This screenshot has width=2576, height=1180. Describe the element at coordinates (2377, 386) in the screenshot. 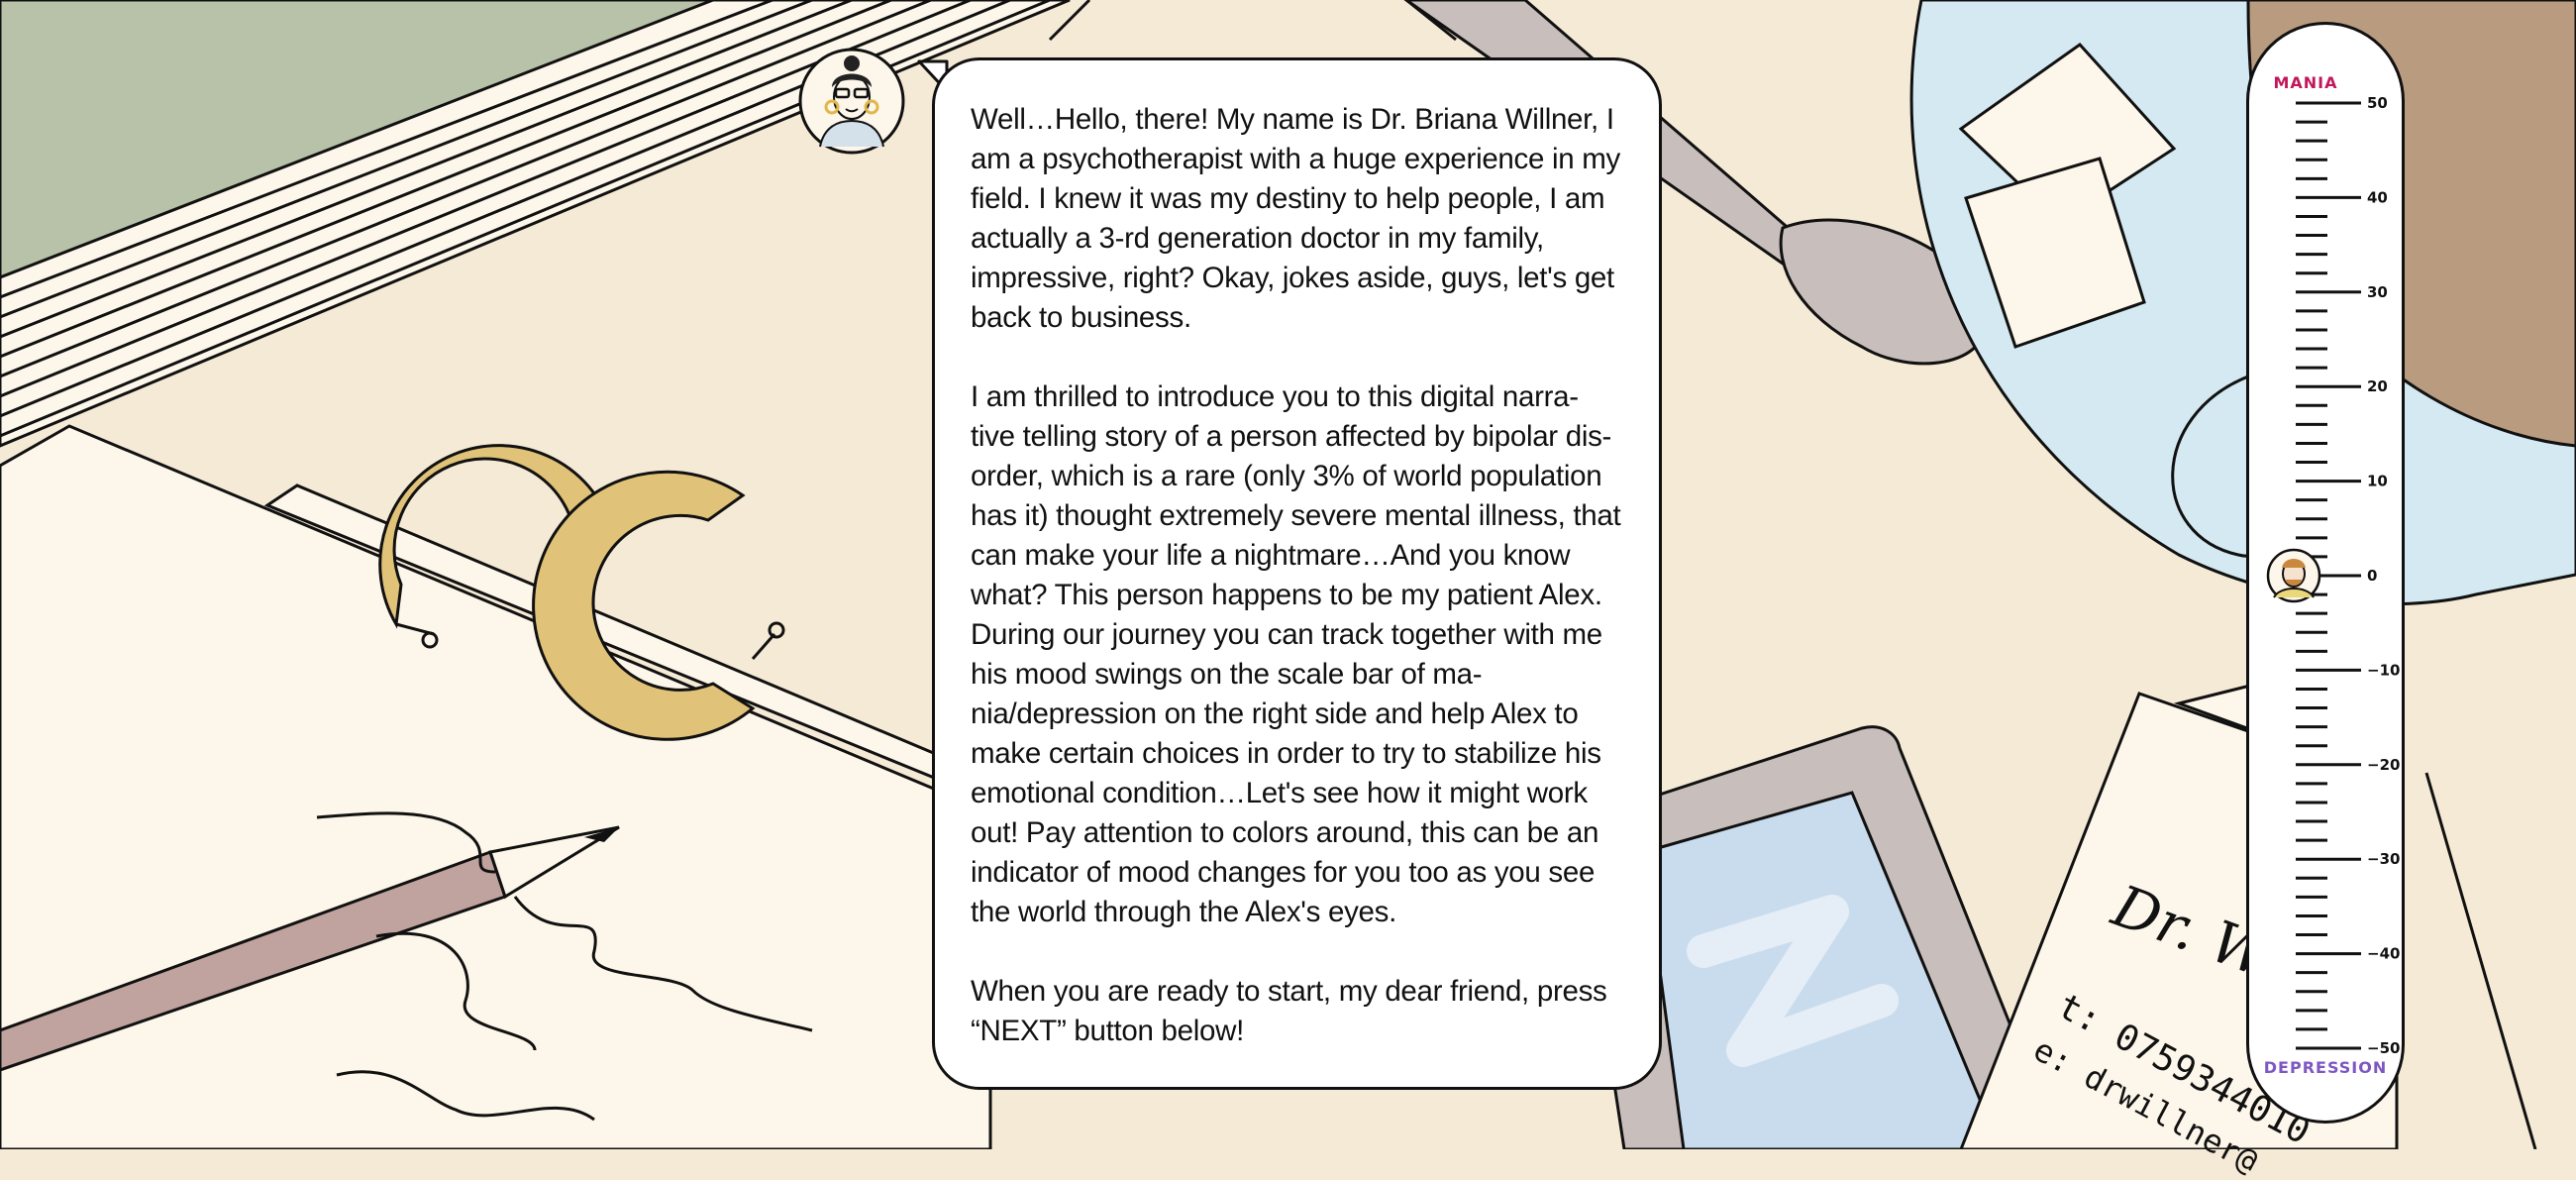

I see `scale-tick-label: 20` at that location.